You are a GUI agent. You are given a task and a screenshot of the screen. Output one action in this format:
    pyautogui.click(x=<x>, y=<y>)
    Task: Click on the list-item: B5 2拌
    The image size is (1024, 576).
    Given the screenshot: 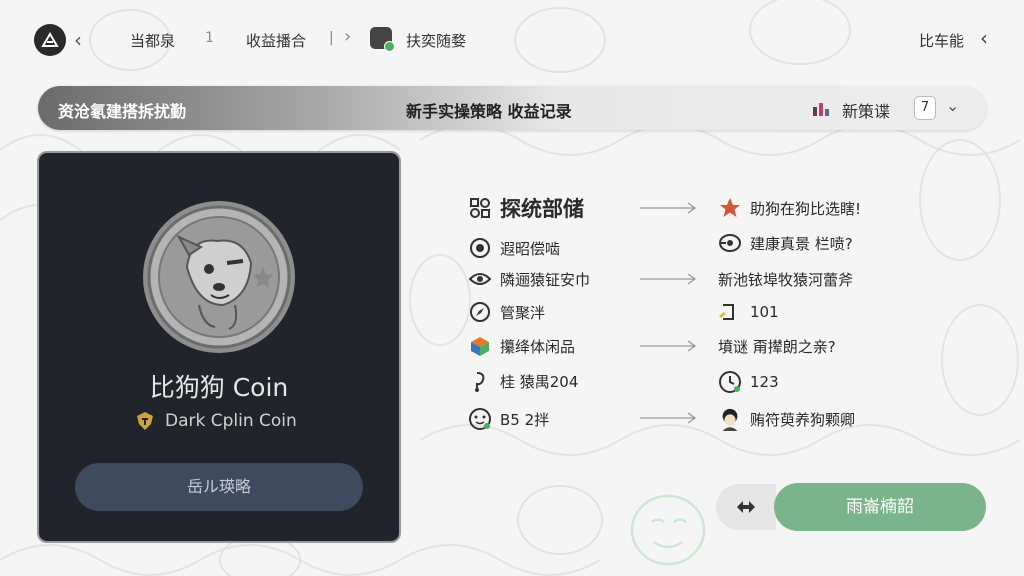 What is the action you would take?
    pyautogui.click(x=508, y=419)
    